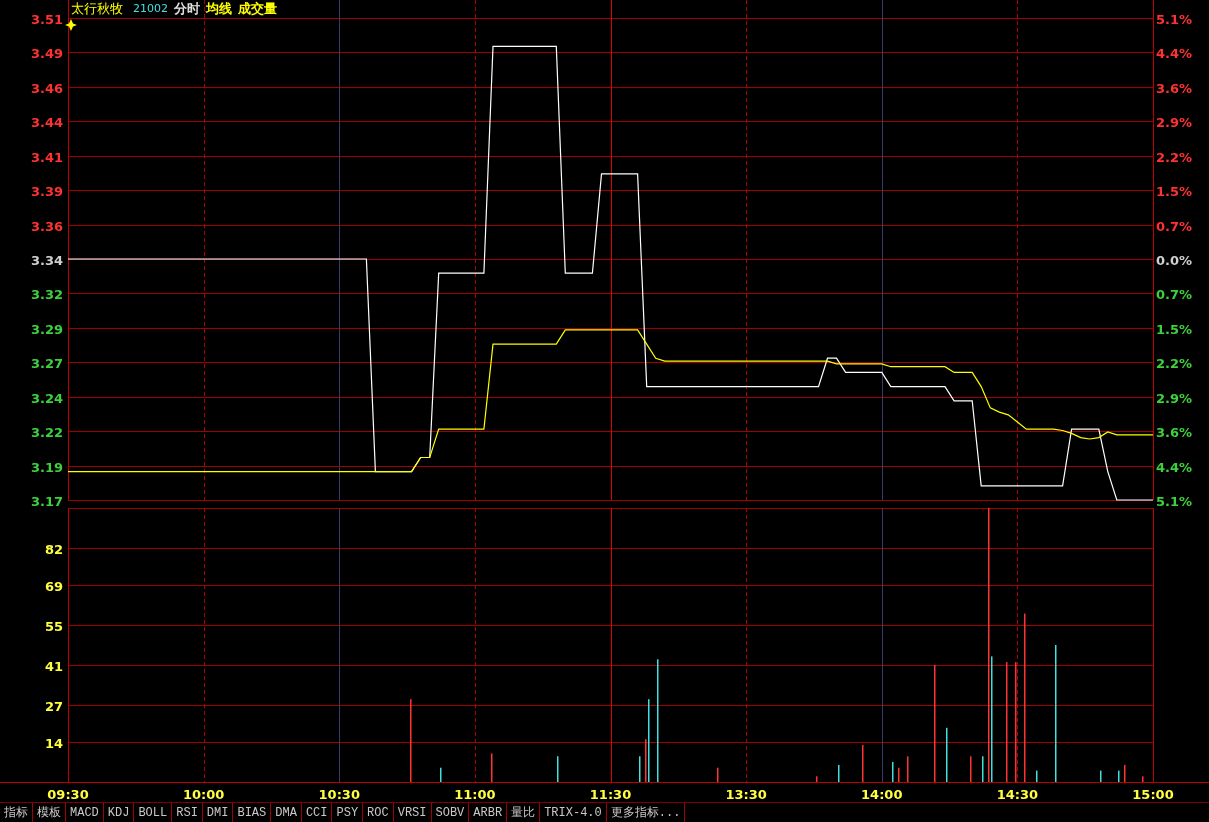 This screenshot has height=822, width=1209. I want to click on volume-axis-label: 69, so click(53, 586).